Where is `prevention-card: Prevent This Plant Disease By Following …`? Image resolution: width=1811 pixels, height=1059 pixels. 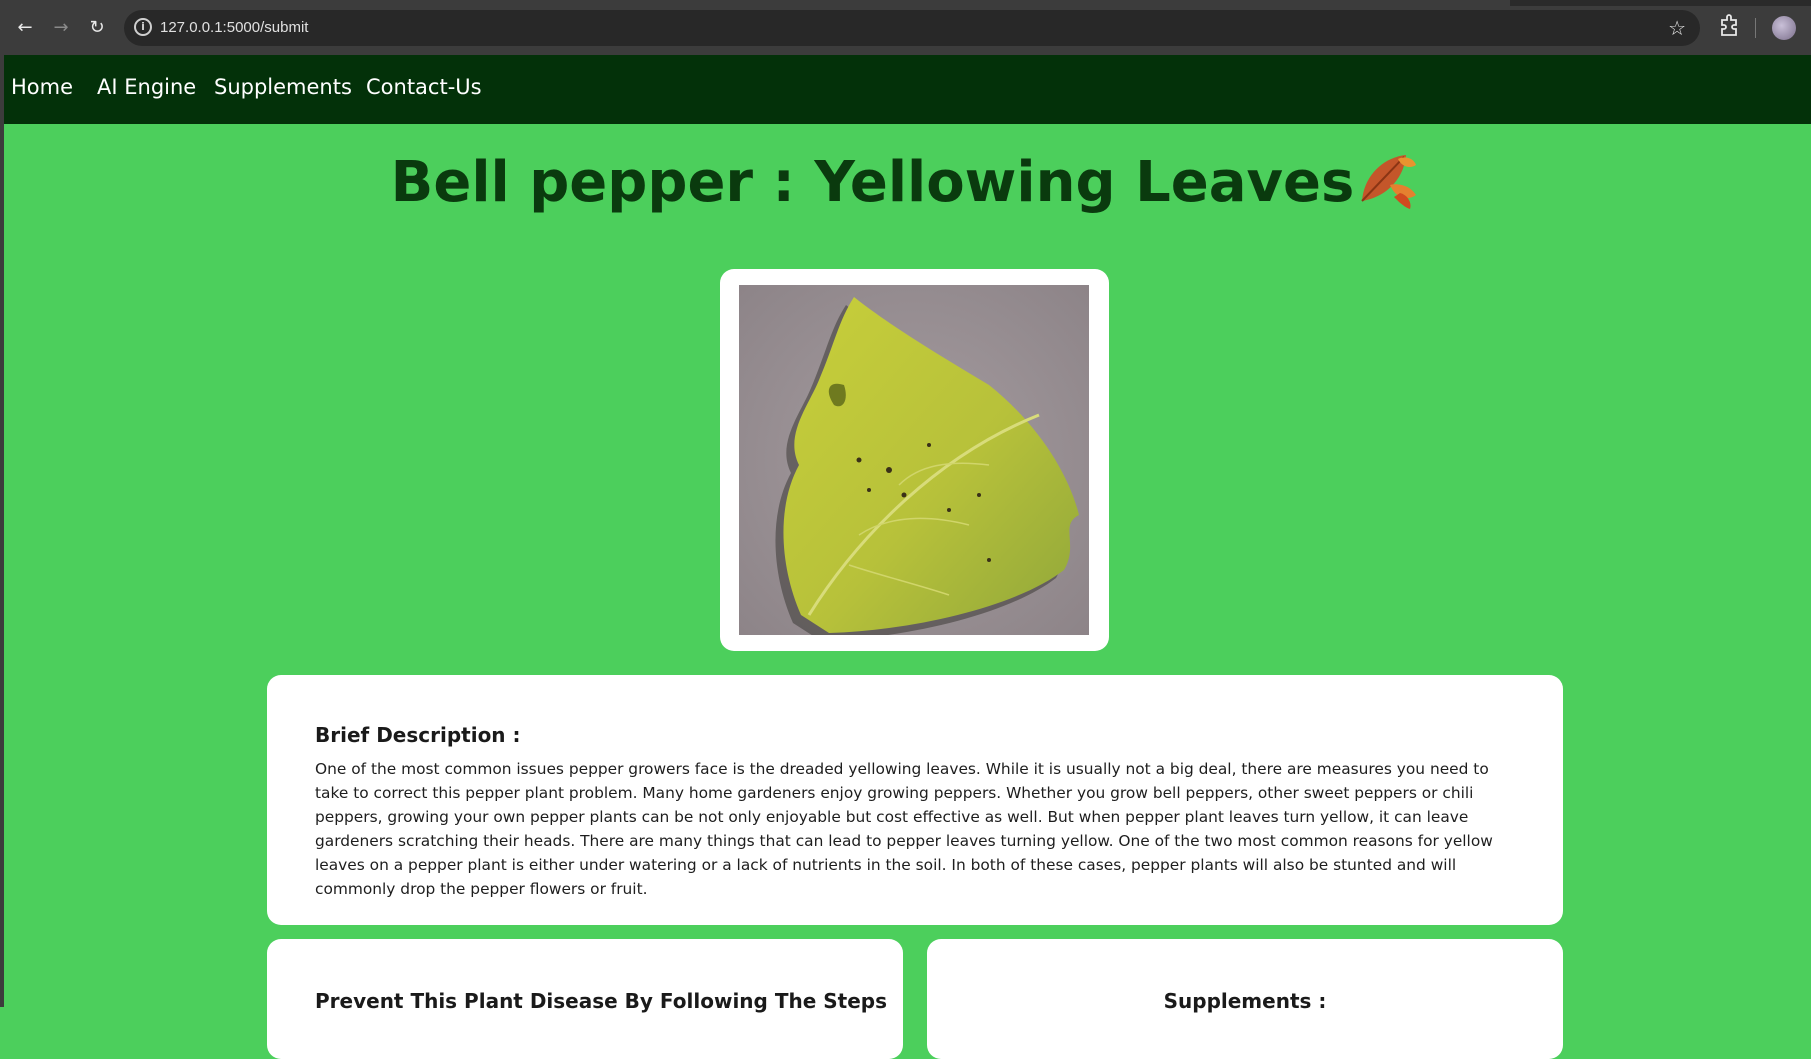
prevention-card: Prevent This Plant Disease By Following … is located at coordinates (585, 999).